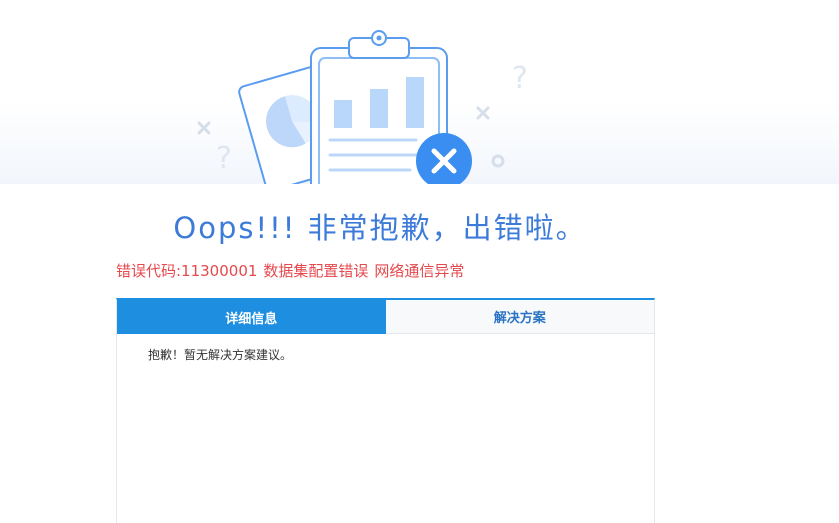 This screenshot has width=839, height=523. What do you see at coordinates (380, 228) in the screenshot?
I see `page-title: Oops!!! 非常抱歉，出错啦。` at bounding box center [380, 228].